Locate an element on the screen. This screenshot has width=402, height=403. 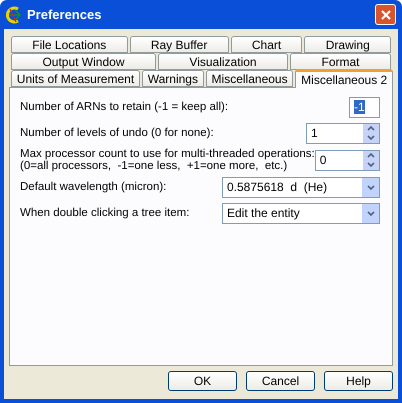
setting-label: Max processor count to use for multi-threaded operations: (0=all processors, -1=one less, +1=one more, etc.) is located at coordinates (167, 160).